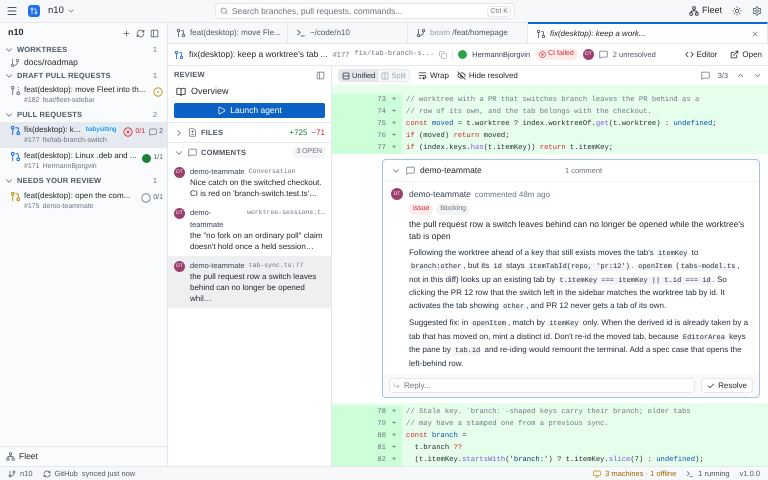 This screenshot has width=768, height=480. I want to click on sidebar-title: n10, so click(16, 33).